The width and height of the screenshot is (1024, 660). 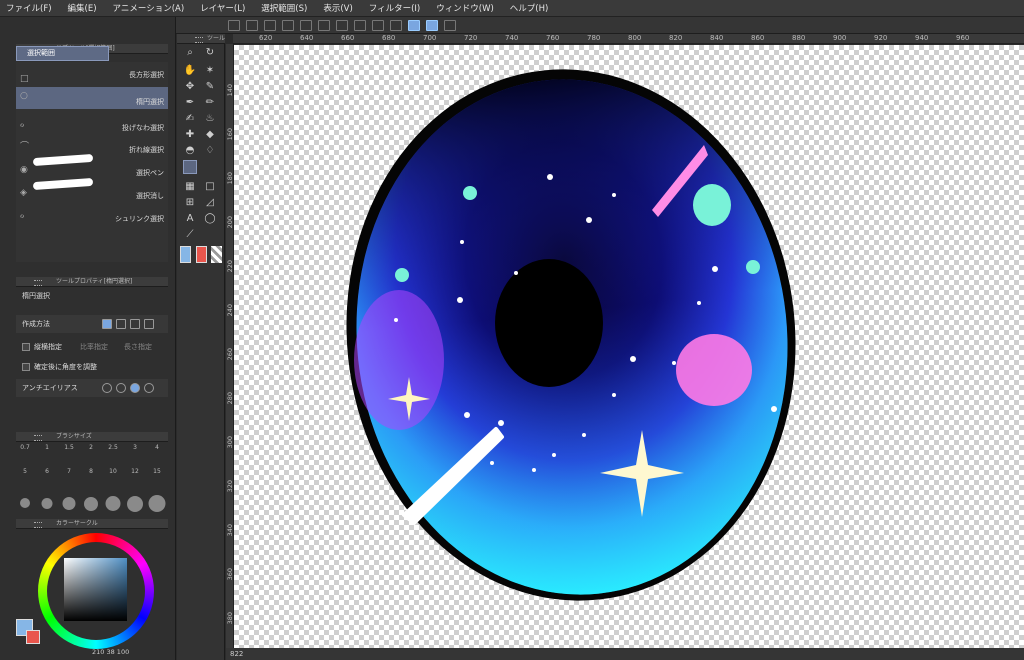 I want to click on open-file-icon, so click(x=252, y=25).